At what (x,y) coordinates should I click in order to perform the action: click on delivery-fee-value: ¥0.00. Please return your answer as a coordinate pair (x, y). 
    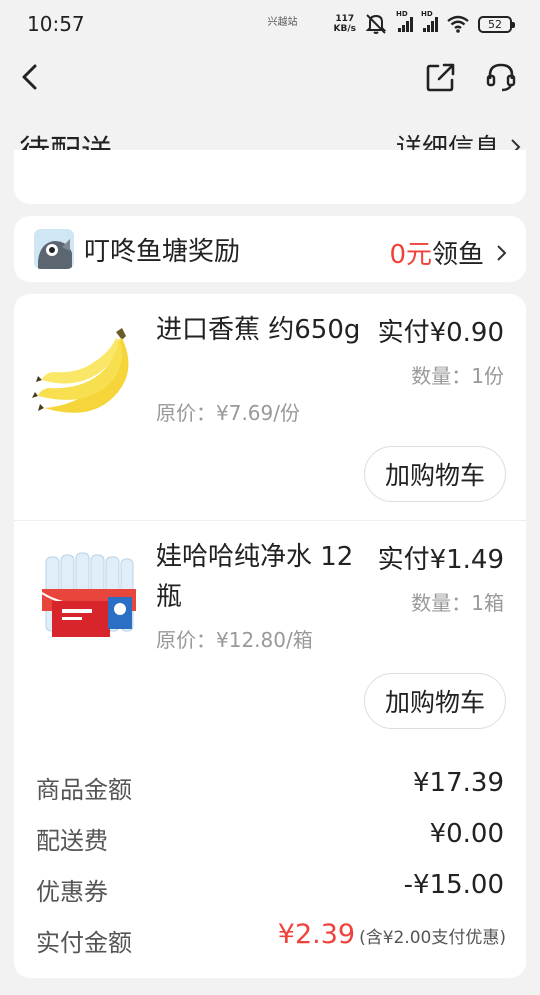
    Looking at the image, I should click on (466, 834).